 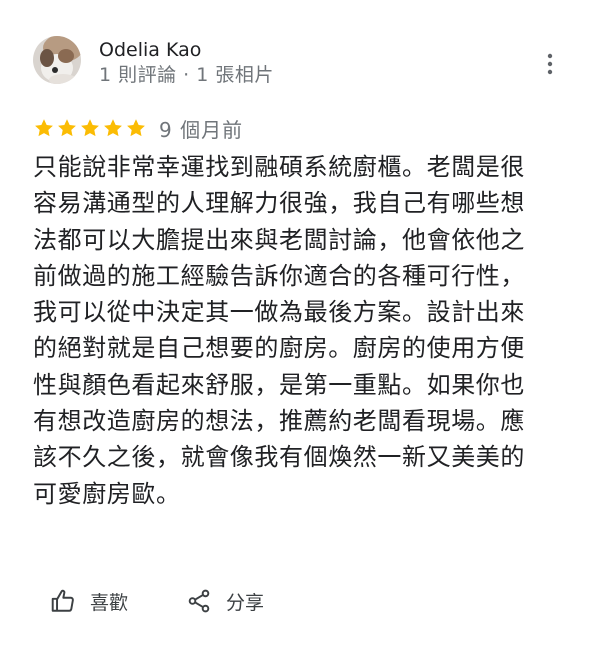 What do you see at coordinates (279, 167) in the screenshot?
I see `review-text-line: 只能說非常幸運找到融碩系統廚櫃。老闆是很` at bounding box center [279, 167].